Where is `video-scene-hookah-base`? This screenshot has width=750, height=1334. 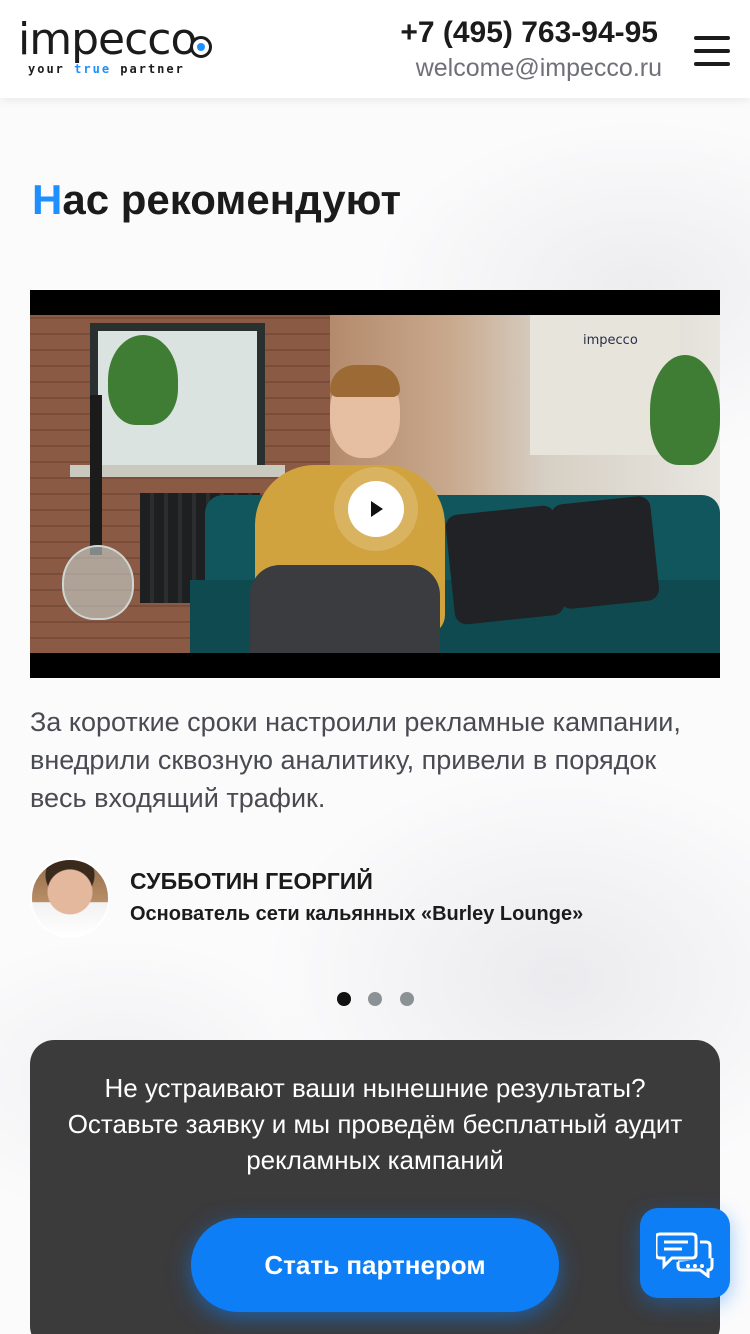 video-scene-hookah-base is located at coordinates (98, 582).